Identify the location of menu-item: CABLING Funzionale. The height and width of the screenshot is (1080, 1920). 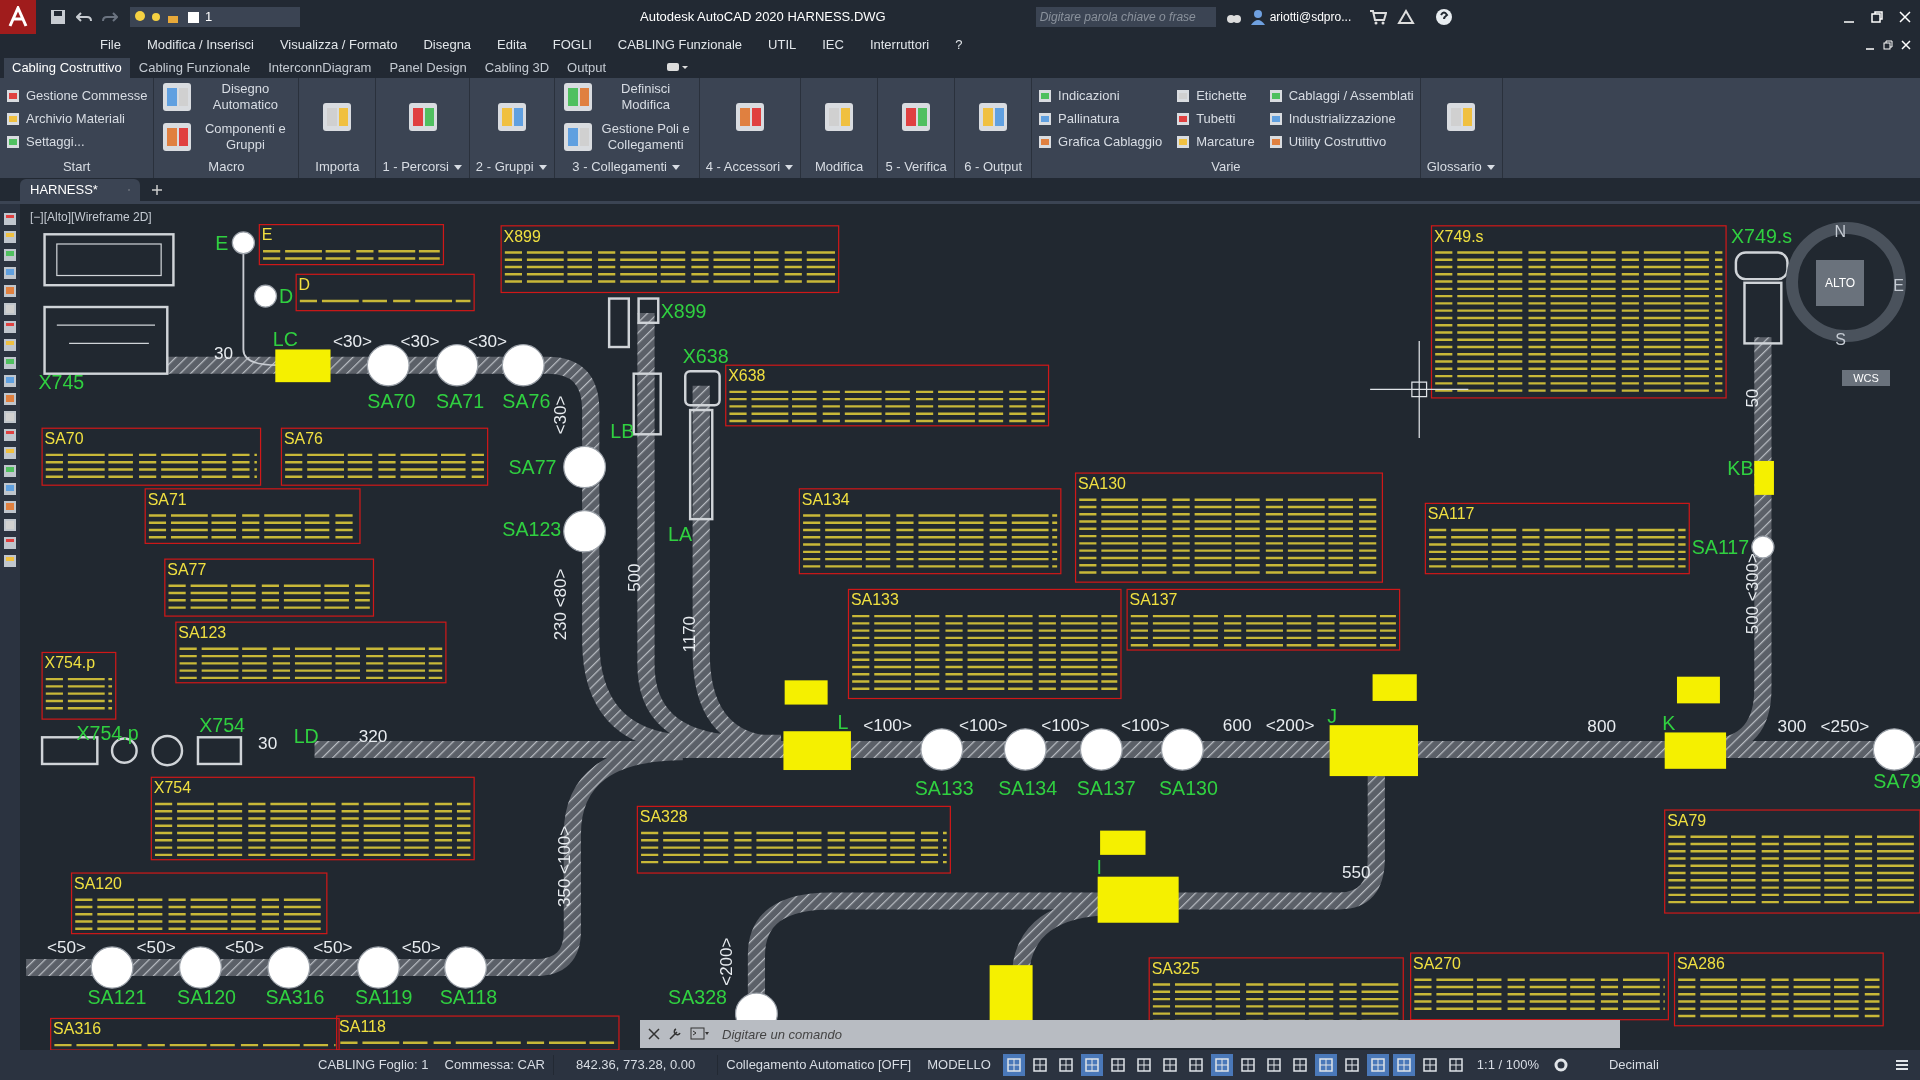
(680, 45).